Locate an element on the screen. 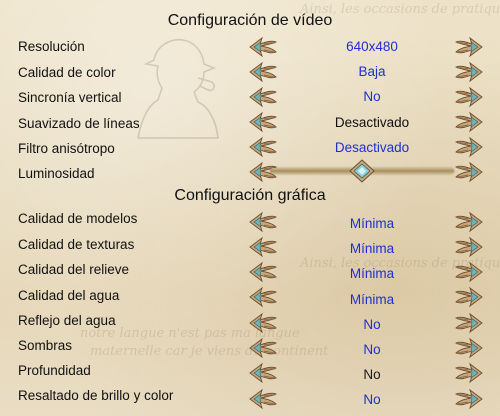 This screenshot has width=500, height=416. shadows-prev-button is located at coordinates (263, 348).